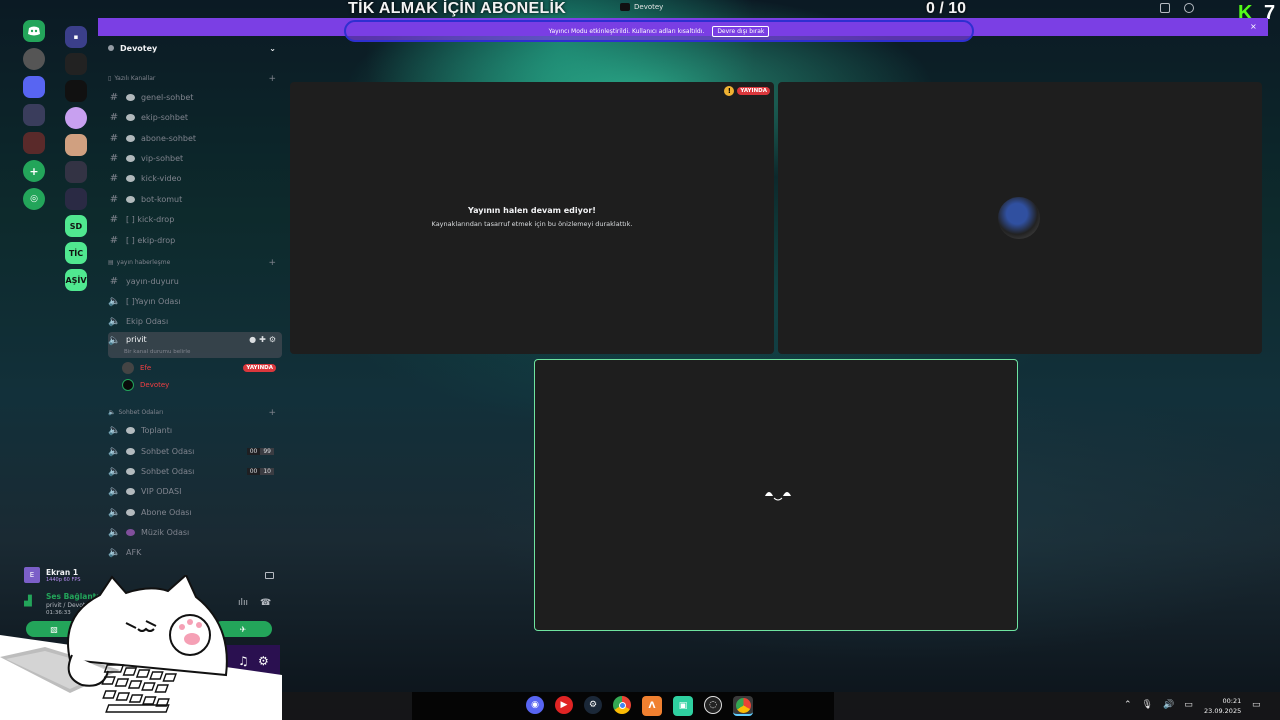 The width and height of the screenshot is (1280, 720). I want to click on help-icon, so click(1189, 8).